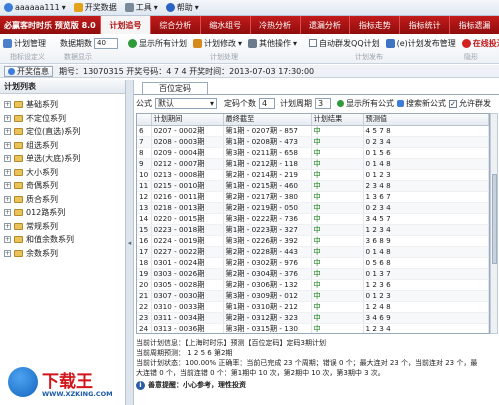 This screenshot has width=499, height=405. Describe the element at coordinates (426, 120) in the screenshot. I see `col-prediction: 预测值` at that location.